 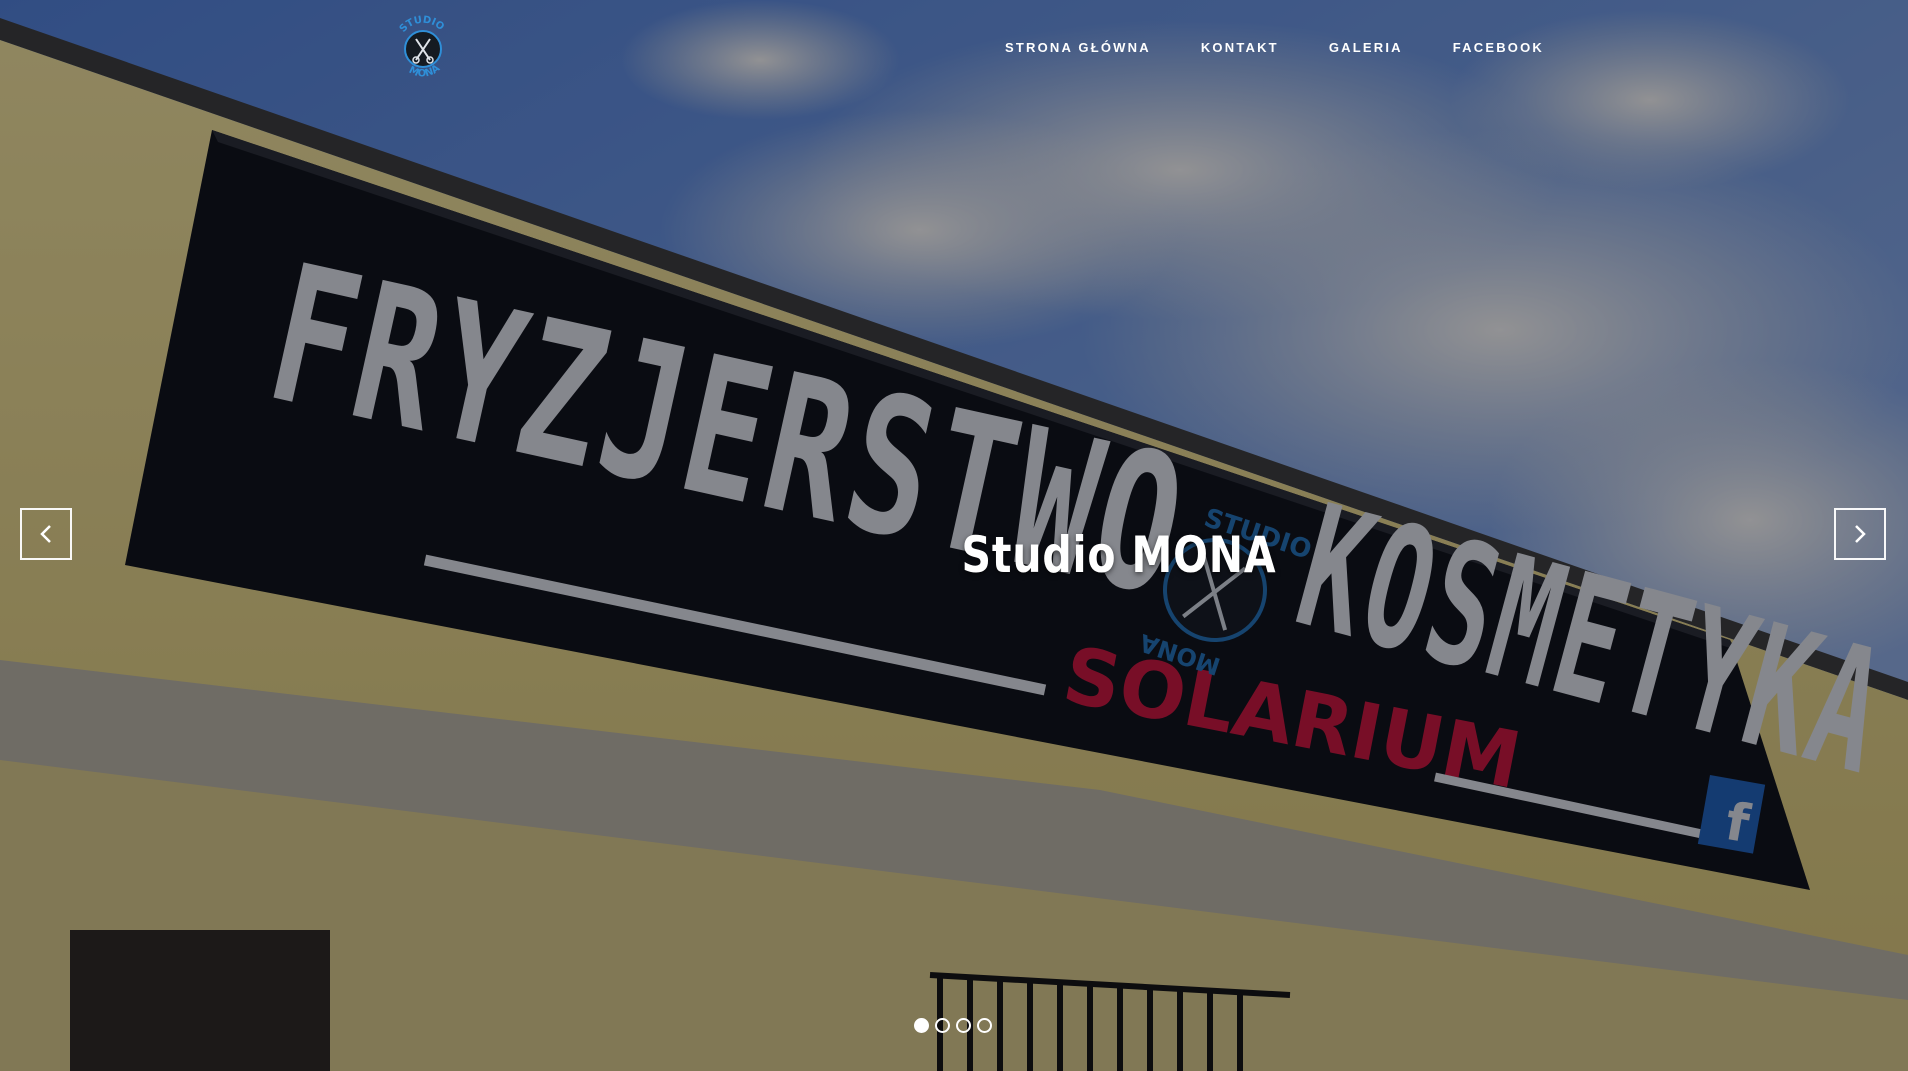 I want to click on chevron-right-icon, so click(x=1860, y=534).